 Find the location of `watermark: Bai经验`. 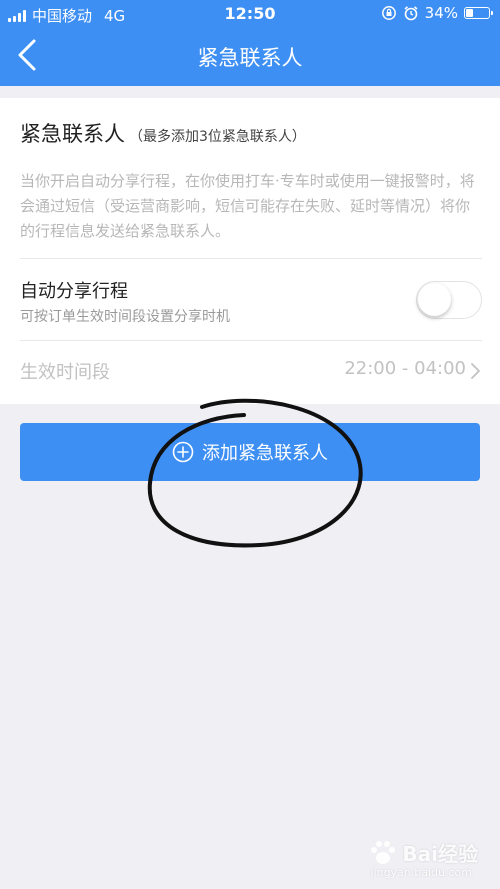

watermark: Bai经验 is located at coordinates (423, 852).